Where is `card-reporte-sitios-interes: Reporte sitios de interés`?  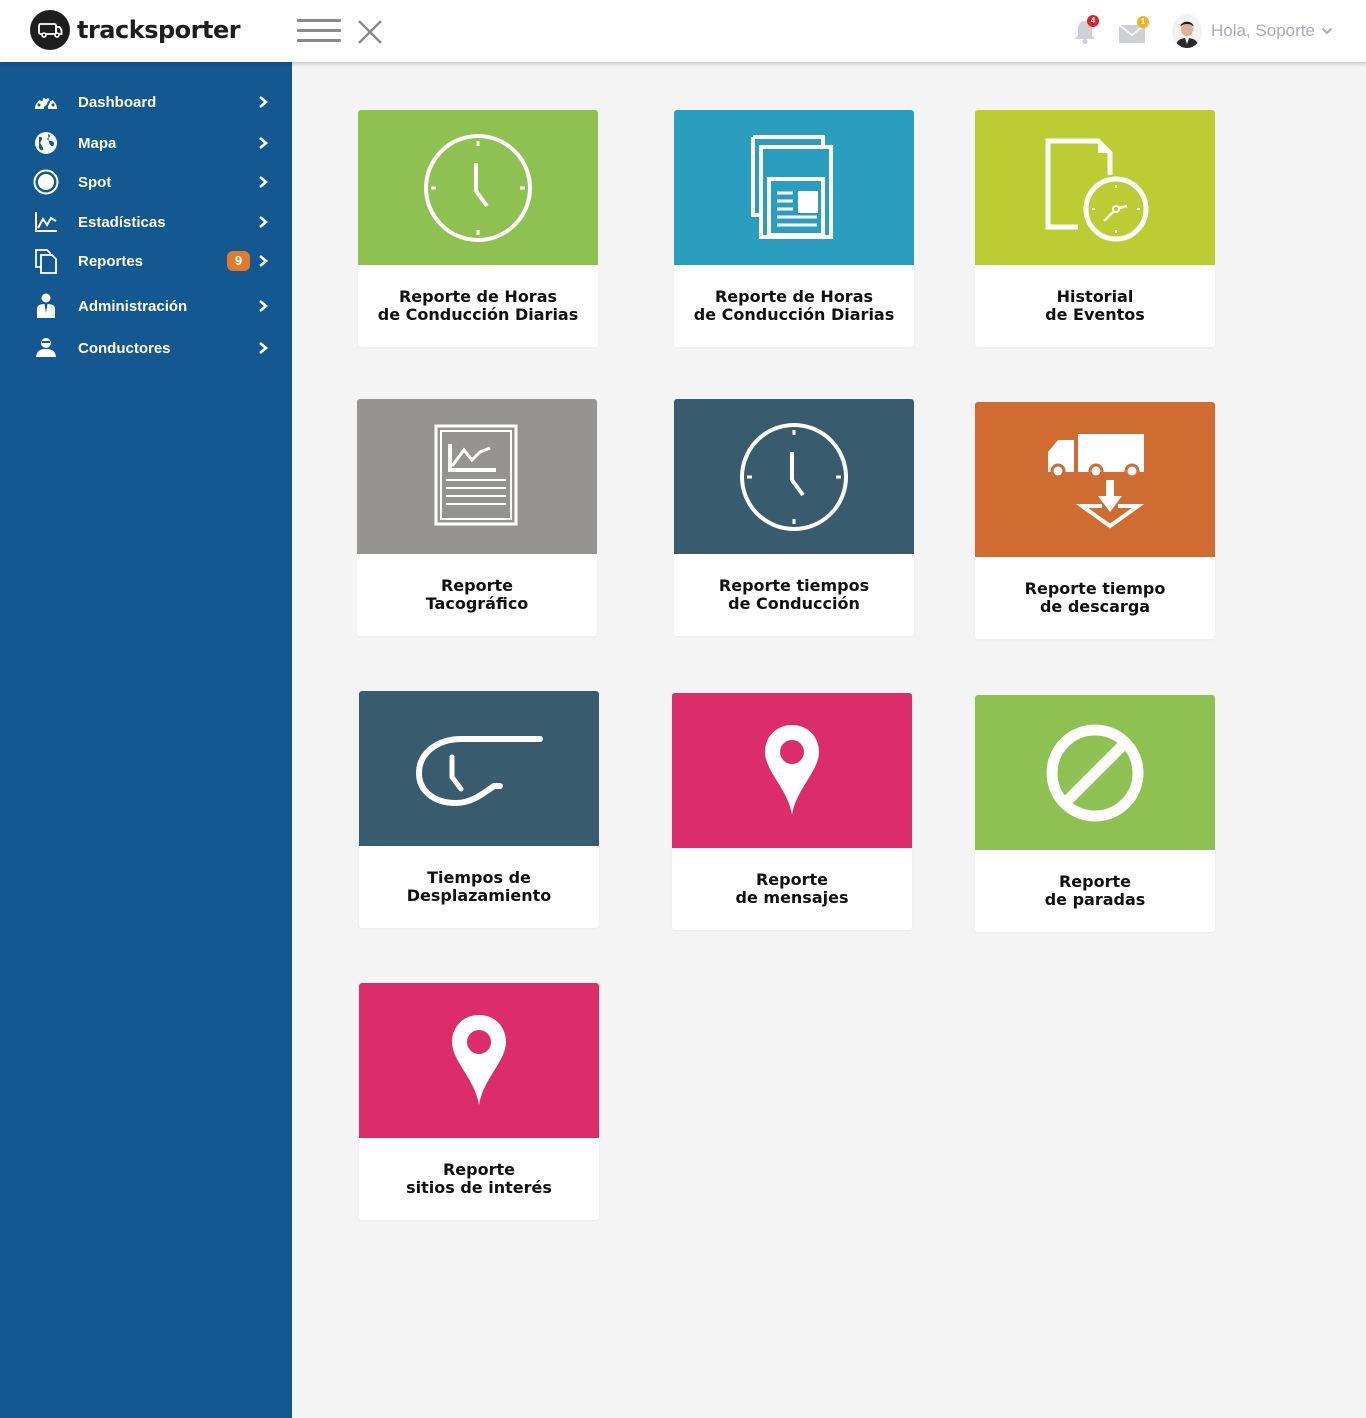 card-reporte-sitios-interes: Reporte sitios de interés is located at coordinates (479, 1101).